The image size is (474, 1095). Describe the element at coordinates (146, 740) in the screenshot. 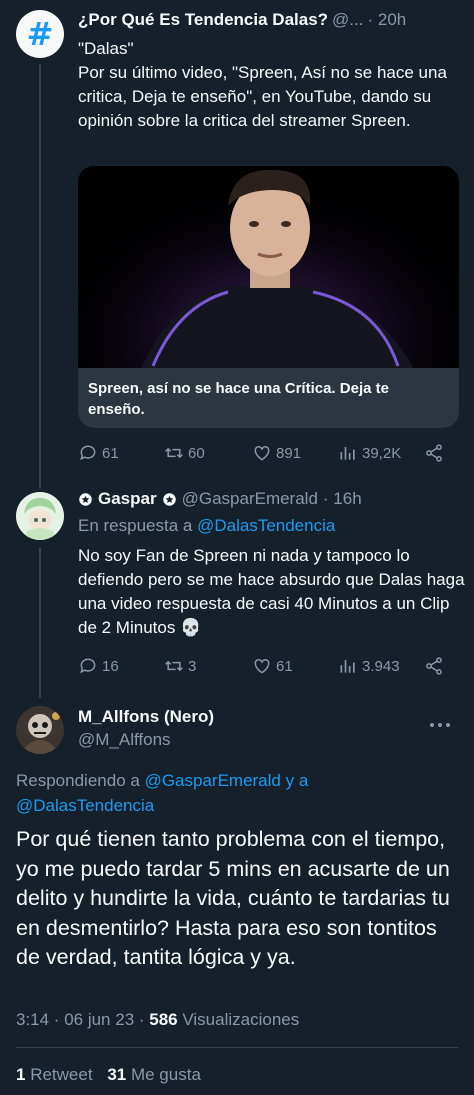

I see `tweet3-handle: @M_Alffons` at that location.